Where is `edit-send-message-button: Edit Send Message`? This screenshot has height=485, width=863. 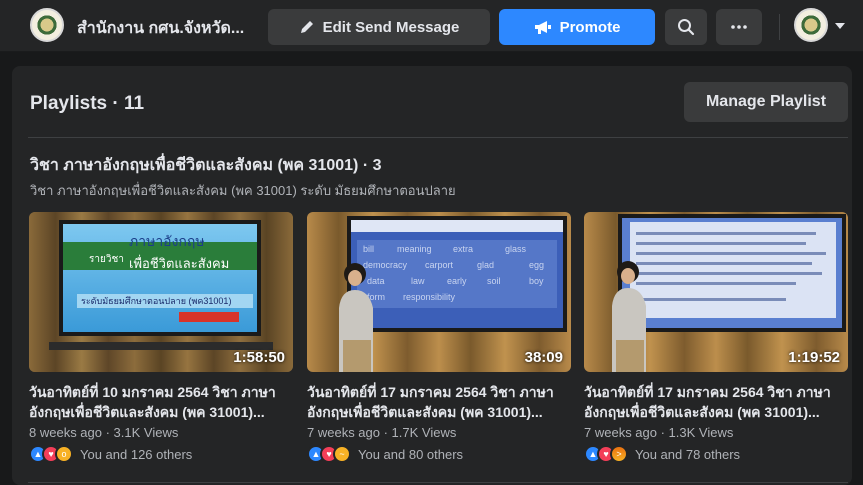
edit-send-message-button: Edit Send Message is located at coordinates (379, 27).